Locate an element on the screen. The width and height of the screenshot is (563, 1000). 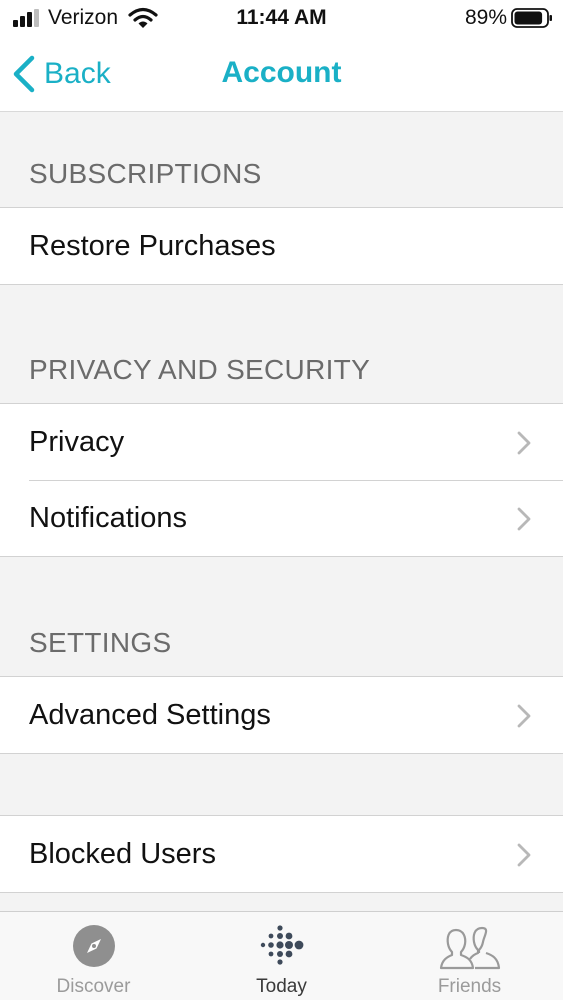
tab-friends: Friends is located at coordinates (469, 956).